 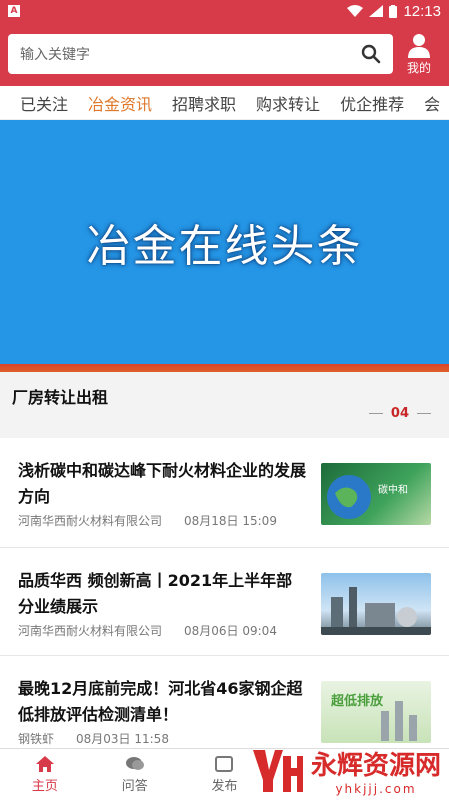 I want to click on news-thumbnail: 超低排放, so click(x=376, y=712).